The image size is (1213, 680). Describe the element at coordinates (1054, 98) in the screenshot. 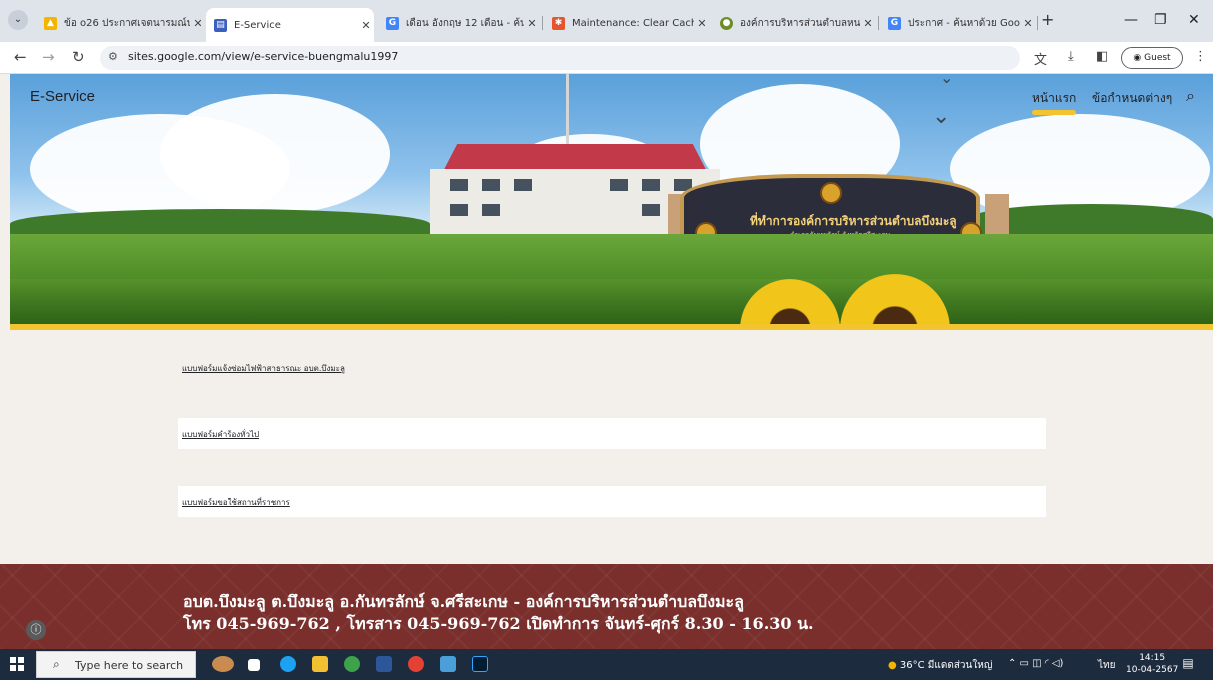

I see `nav-home: หน้าแรก` at that location.